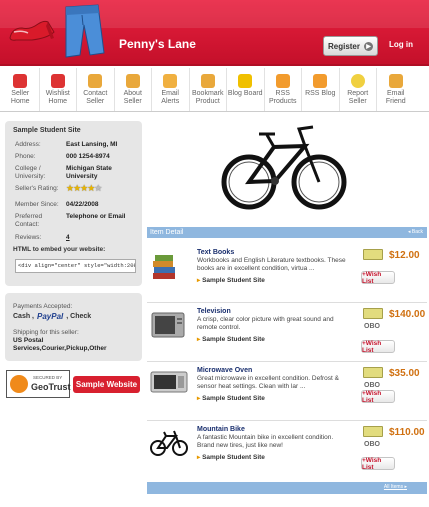 Image resolution: width=429 pixels, height=507 pixels. Describe the element at coordinates (224, 370) in the screenshot. I see `item-title: Microwave Oven` at that location.